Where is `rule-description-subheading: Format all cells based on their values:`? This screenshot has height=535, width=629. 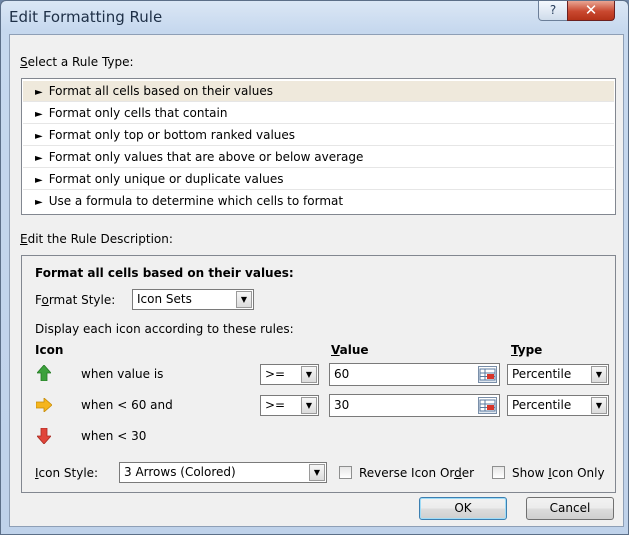
rule-description-subheading: Format all cells based on their values: is located at coordinates (164, 273).